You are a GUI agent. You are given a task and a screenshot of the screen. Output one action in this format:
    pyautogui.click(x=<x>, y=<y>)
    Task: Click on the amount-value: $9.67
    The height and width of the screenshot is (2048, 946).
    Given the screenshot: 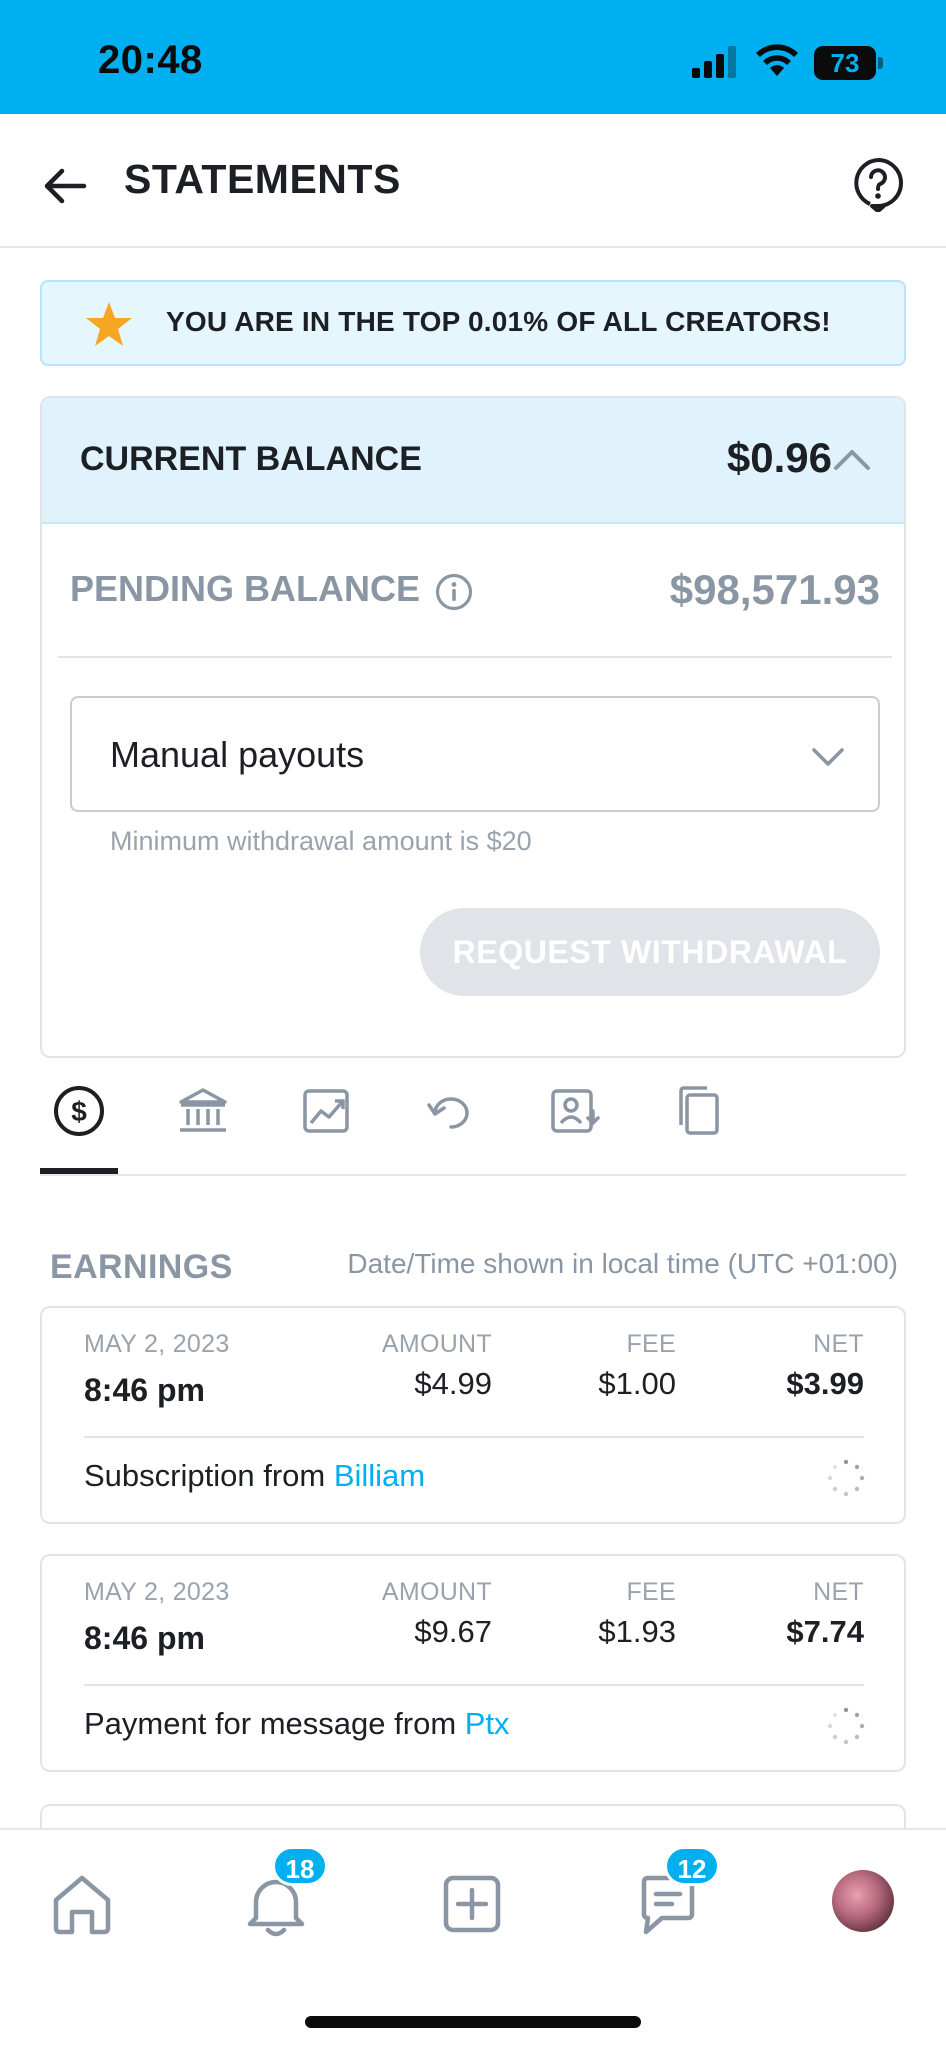 What is the action you would take?
    pyautogui.click(x=453, y=1631)
    